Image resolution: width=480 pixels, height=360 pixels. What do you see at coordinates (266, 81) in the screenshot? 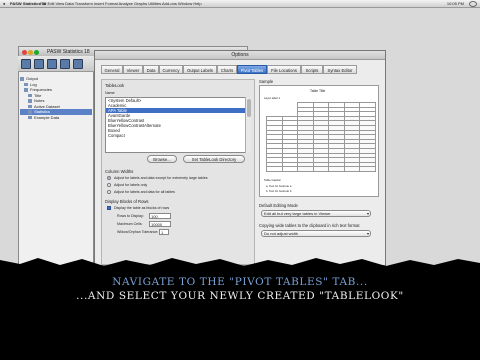
I see `sample-heading: Sample` at bounding box center [266, 81].